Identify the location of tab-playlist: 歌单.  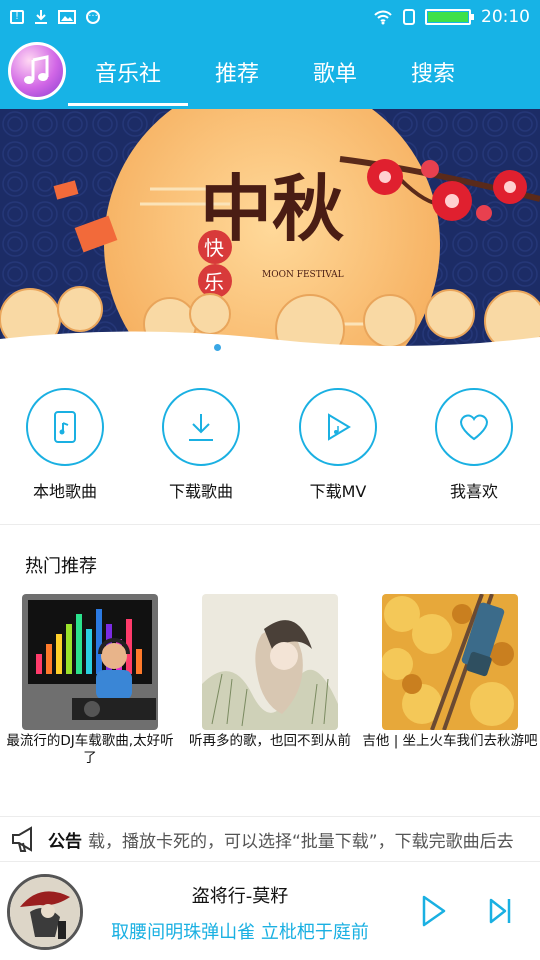
(335, 71).